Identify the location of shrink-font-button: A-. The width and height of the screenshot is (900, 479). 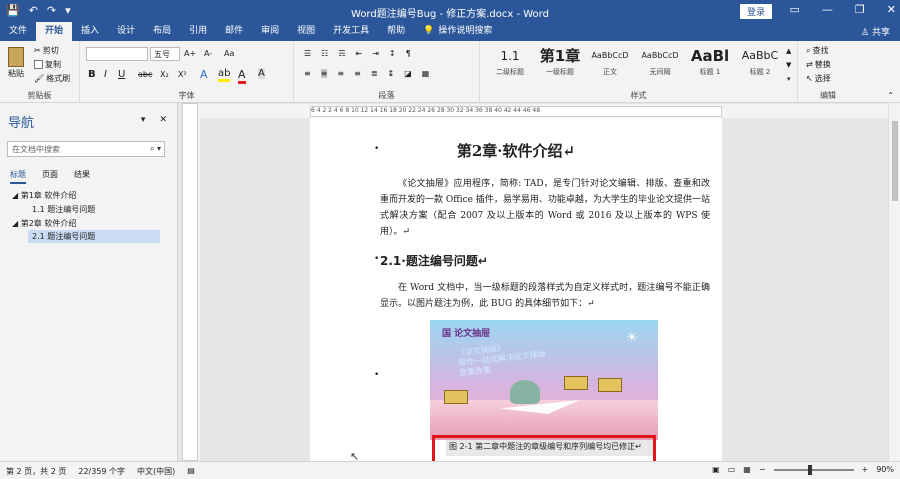
(208, 53).